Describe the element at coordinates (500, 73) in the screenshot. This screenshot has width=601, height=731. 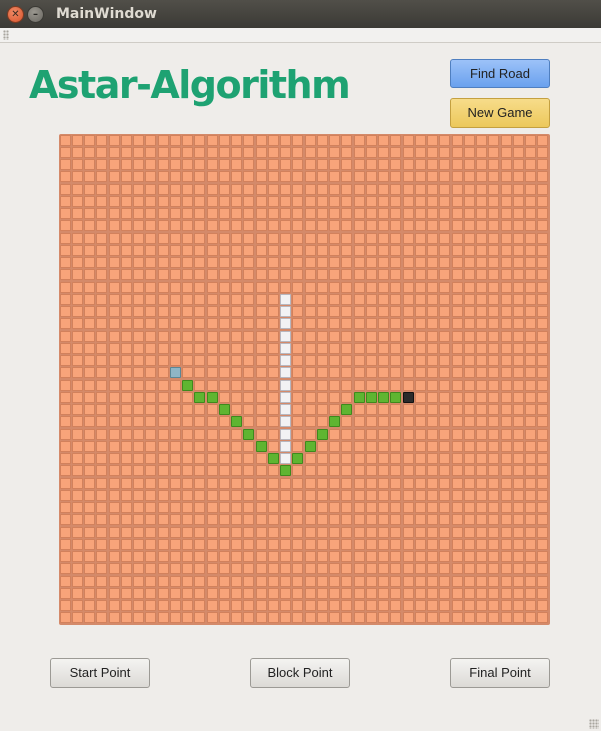
I see `find-road-button: Find Road` at that location.